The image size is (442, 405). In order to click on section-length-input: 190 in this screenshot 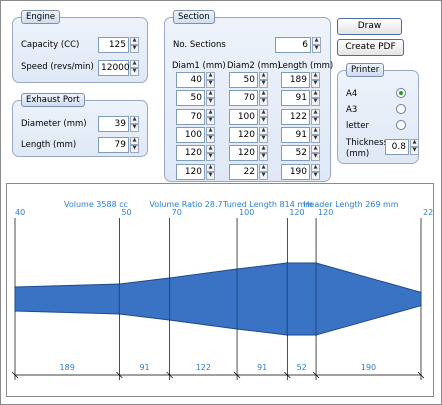, I will do `click(295, 171)`.